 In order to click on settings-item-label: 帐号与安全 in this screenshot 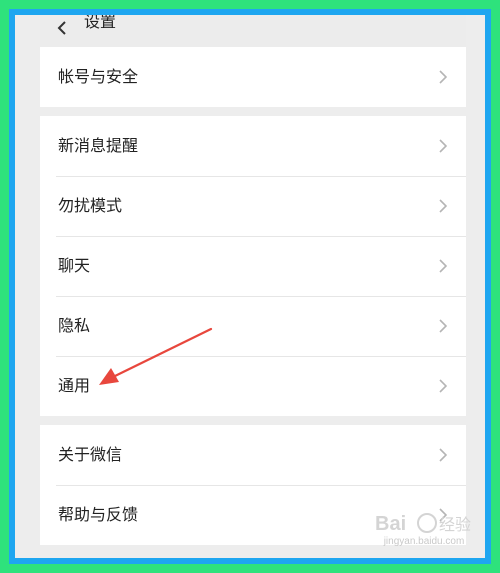, I will do `click(98, 76)`.